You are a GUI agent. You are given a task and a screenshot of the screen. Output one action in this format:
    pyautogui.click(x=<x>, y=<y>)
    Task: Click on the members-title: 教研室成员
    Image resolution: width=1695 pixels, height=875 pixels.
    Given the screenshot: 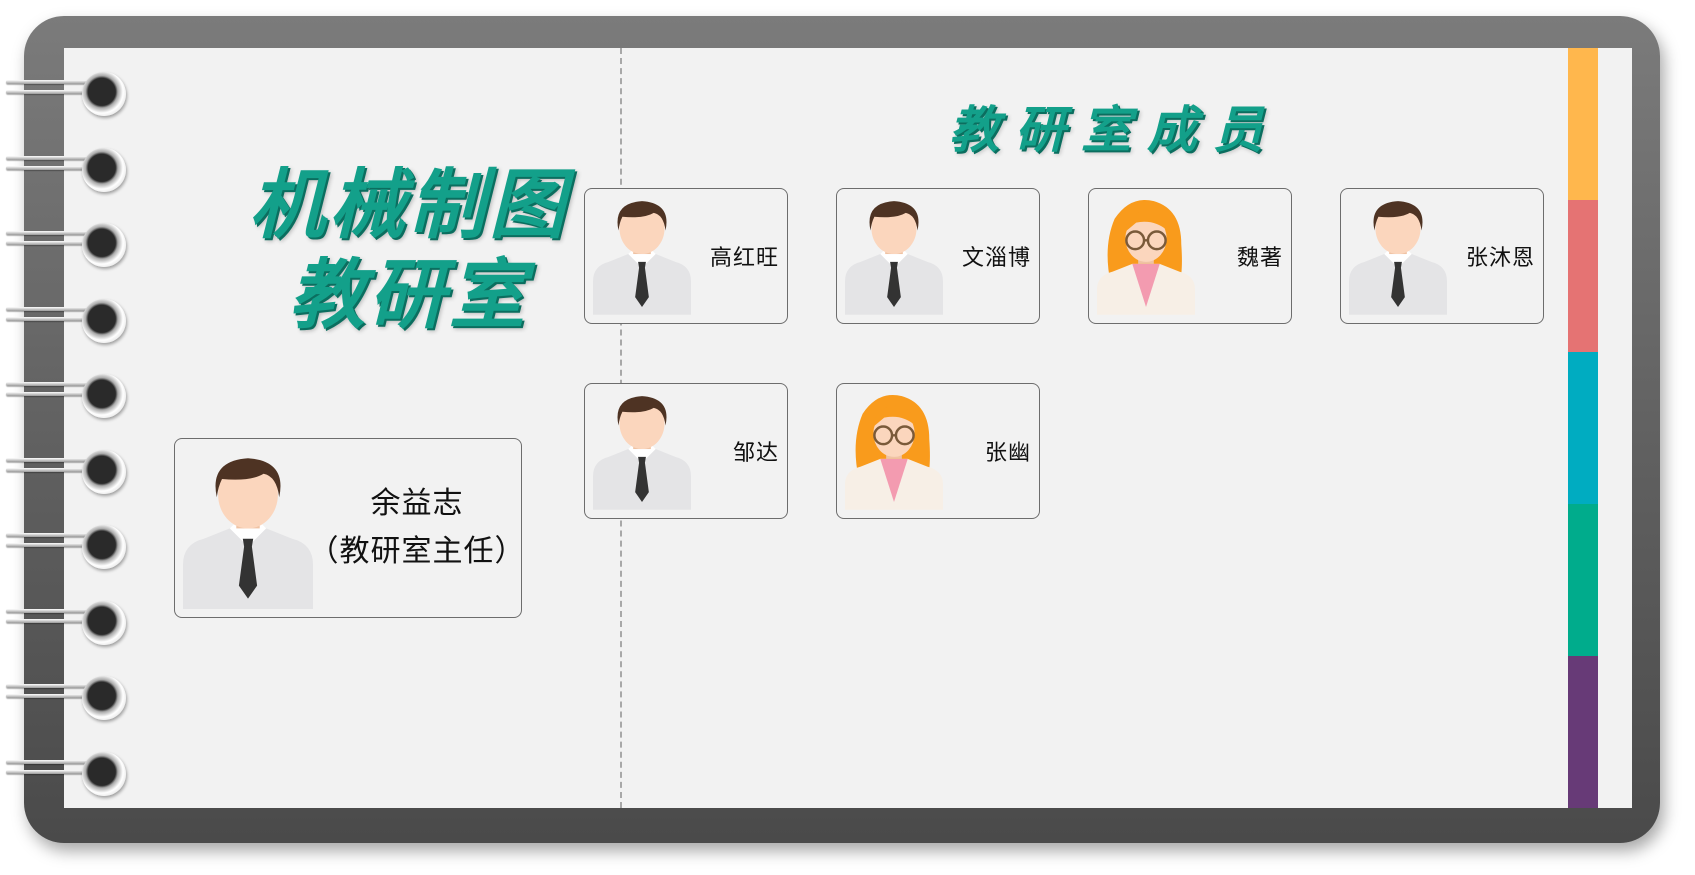 What is the action you would take?
    pyautogui.click(x=1114, y=129)
    